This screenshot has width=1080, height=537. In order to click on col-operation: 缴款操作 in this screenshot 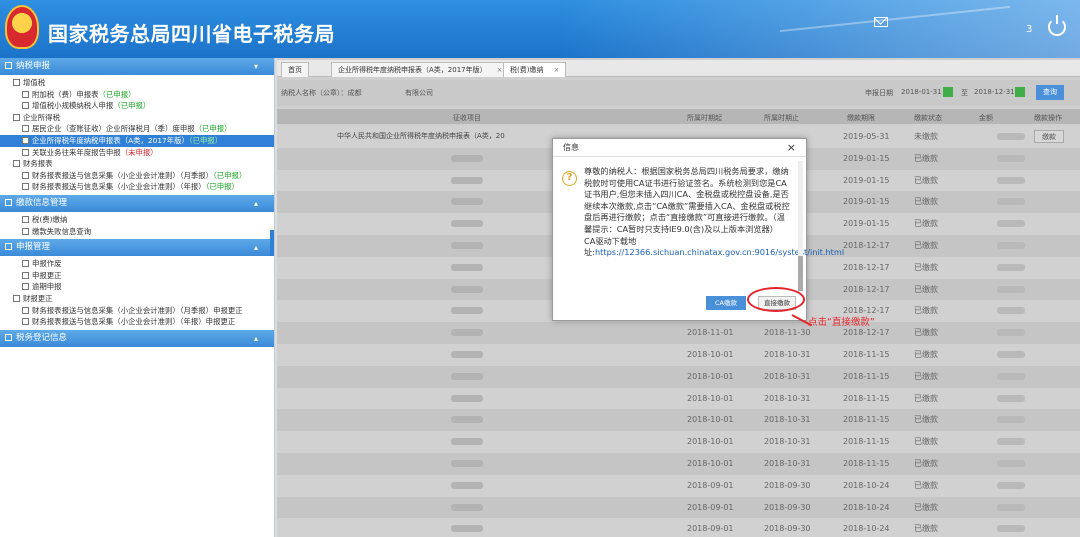, I will do `click(1048, 118)`.